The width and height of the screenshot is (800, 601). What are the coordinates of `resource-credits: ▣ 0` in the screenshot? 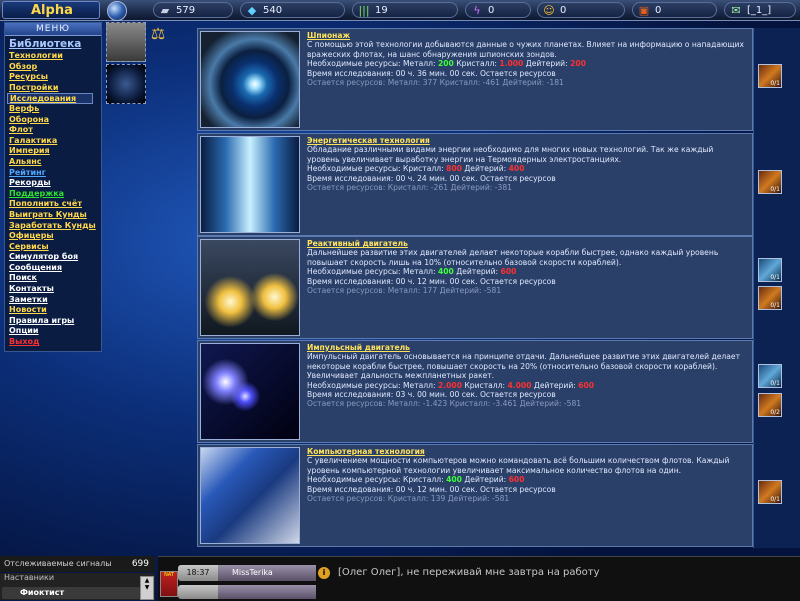 It's located at (674, 10).